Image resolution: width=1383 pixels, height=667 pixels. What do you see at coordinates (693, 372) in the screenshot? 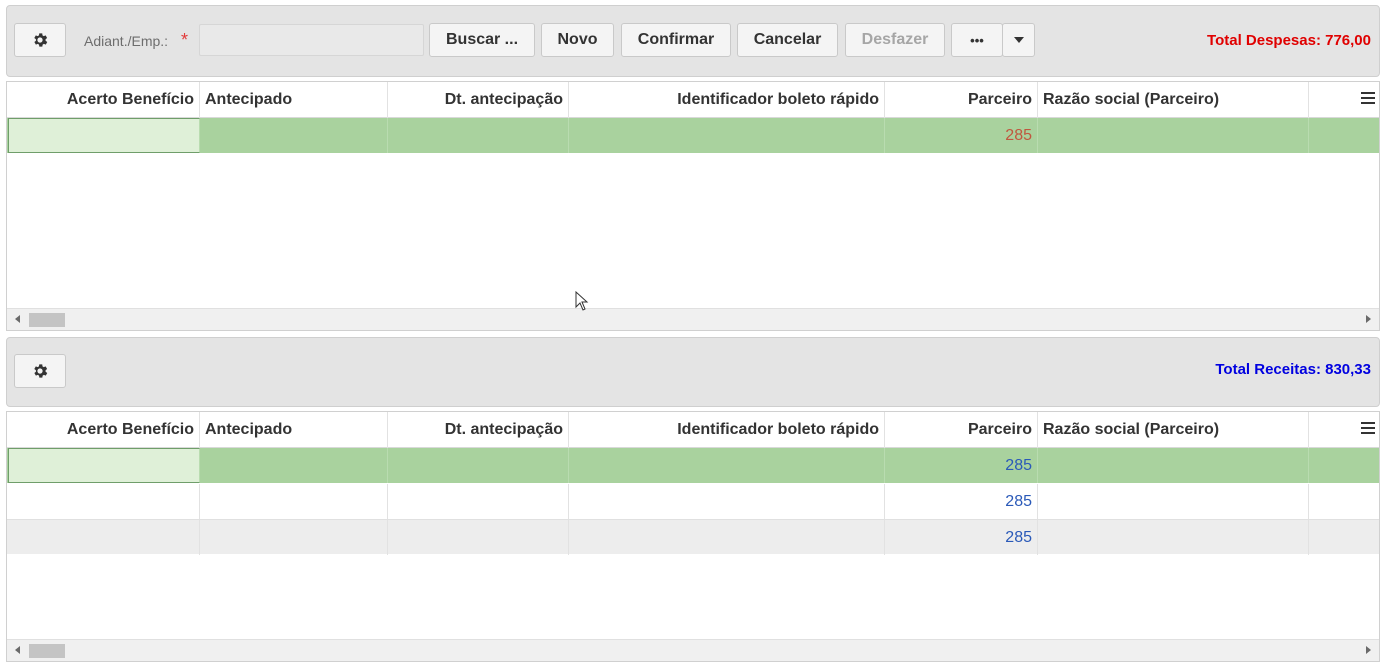
I see `revenues-toolbar: Total Receitas: 830,33` at bounding box center [693, 372].